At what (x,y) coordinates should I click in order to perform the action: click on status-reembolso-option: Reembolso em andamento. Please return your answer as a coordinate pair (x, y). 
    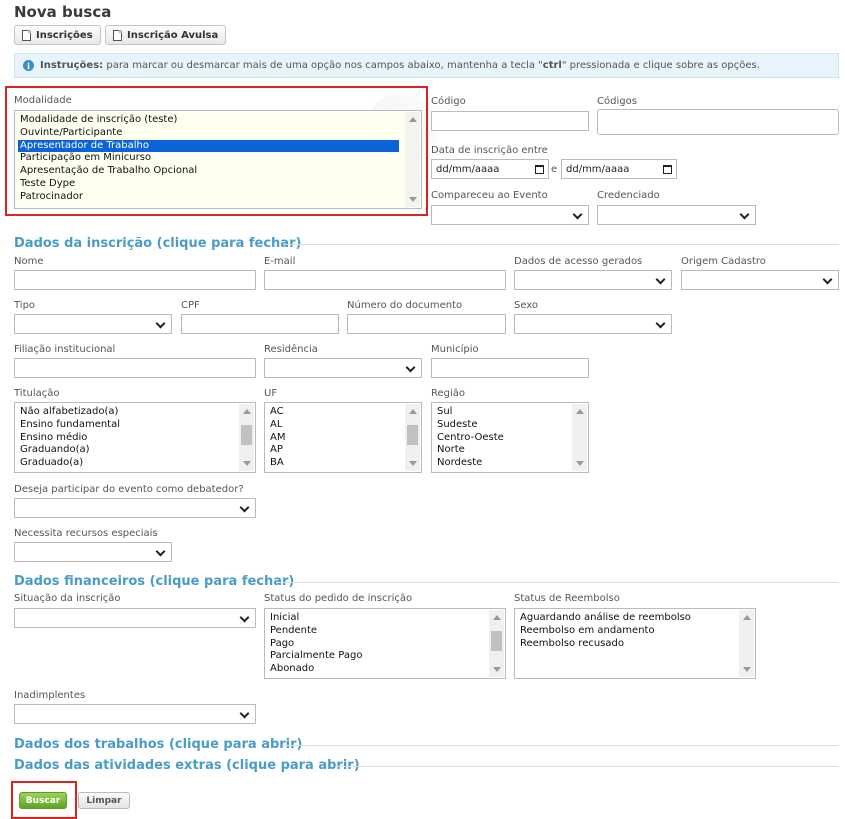
    Looking at the image, I should click on (637, 631).